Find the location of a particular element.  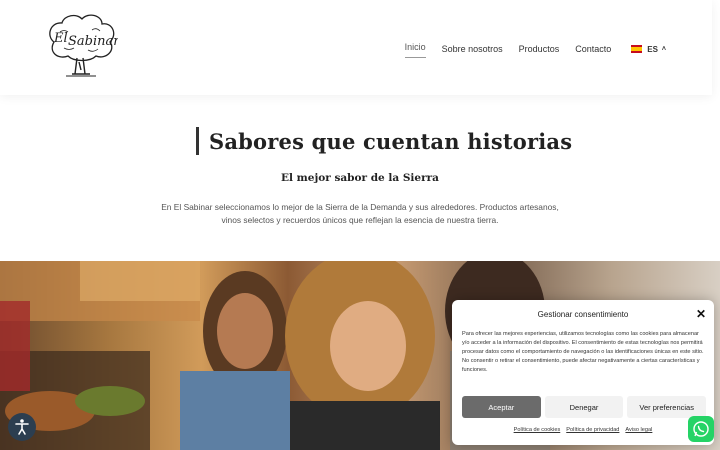

legal-notice-link: Aviso legal is located at coordinates (638, 430).